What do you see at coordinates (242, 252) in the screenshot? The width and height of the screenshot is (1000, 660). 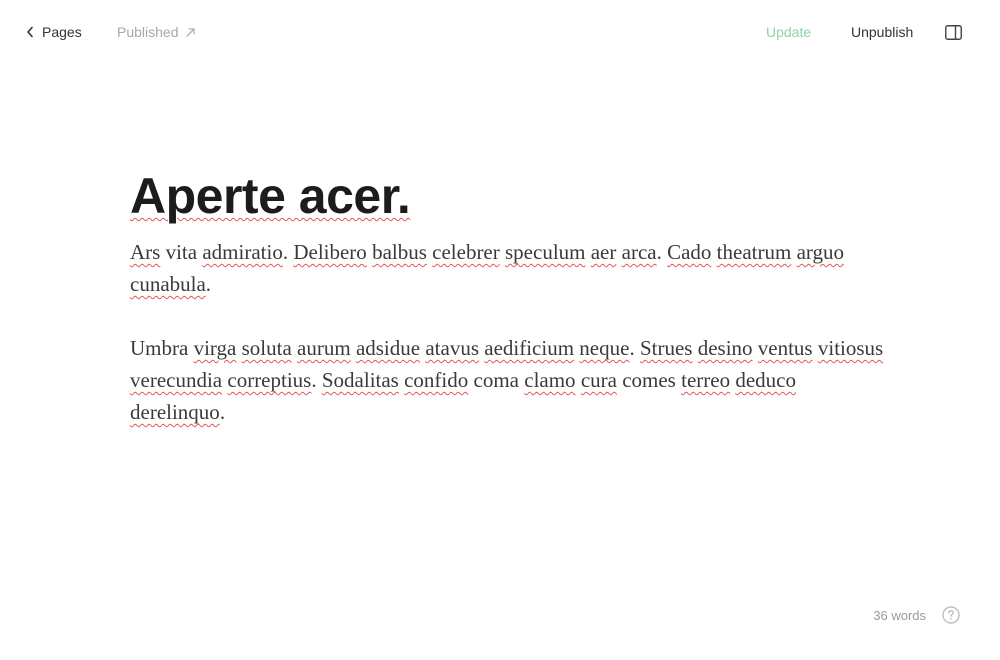 I see `misspelled-word: admiratio` at bounding box center [242, 252].